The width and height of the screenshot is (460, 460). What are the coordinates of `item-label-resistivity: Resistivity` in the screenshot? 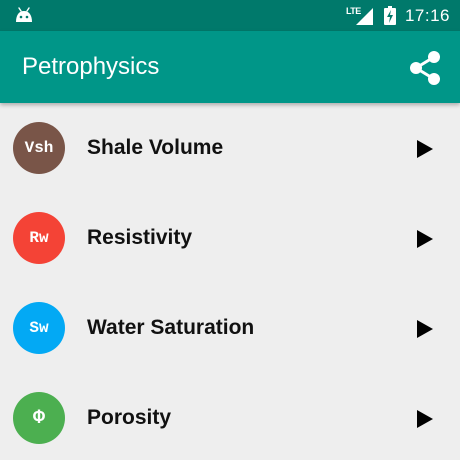 It's located at (140, 237).